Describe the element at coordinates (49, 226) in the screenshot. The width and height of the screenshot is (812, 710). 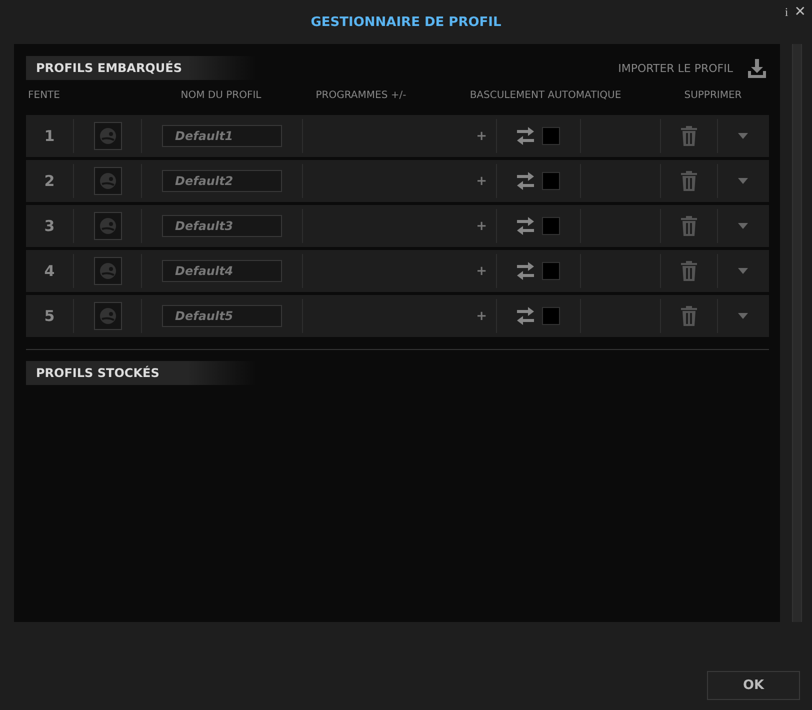
I see `slot-number: 3` at that location.